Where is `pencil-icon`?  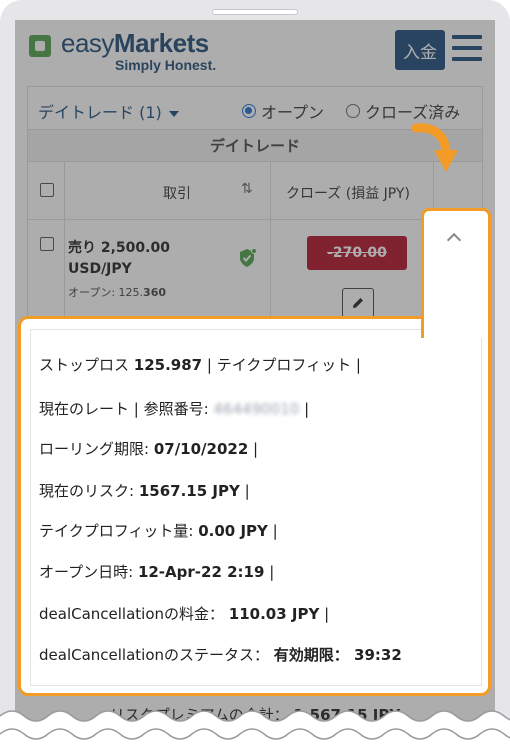 pencil-icon is located at coordinates (358, 303).